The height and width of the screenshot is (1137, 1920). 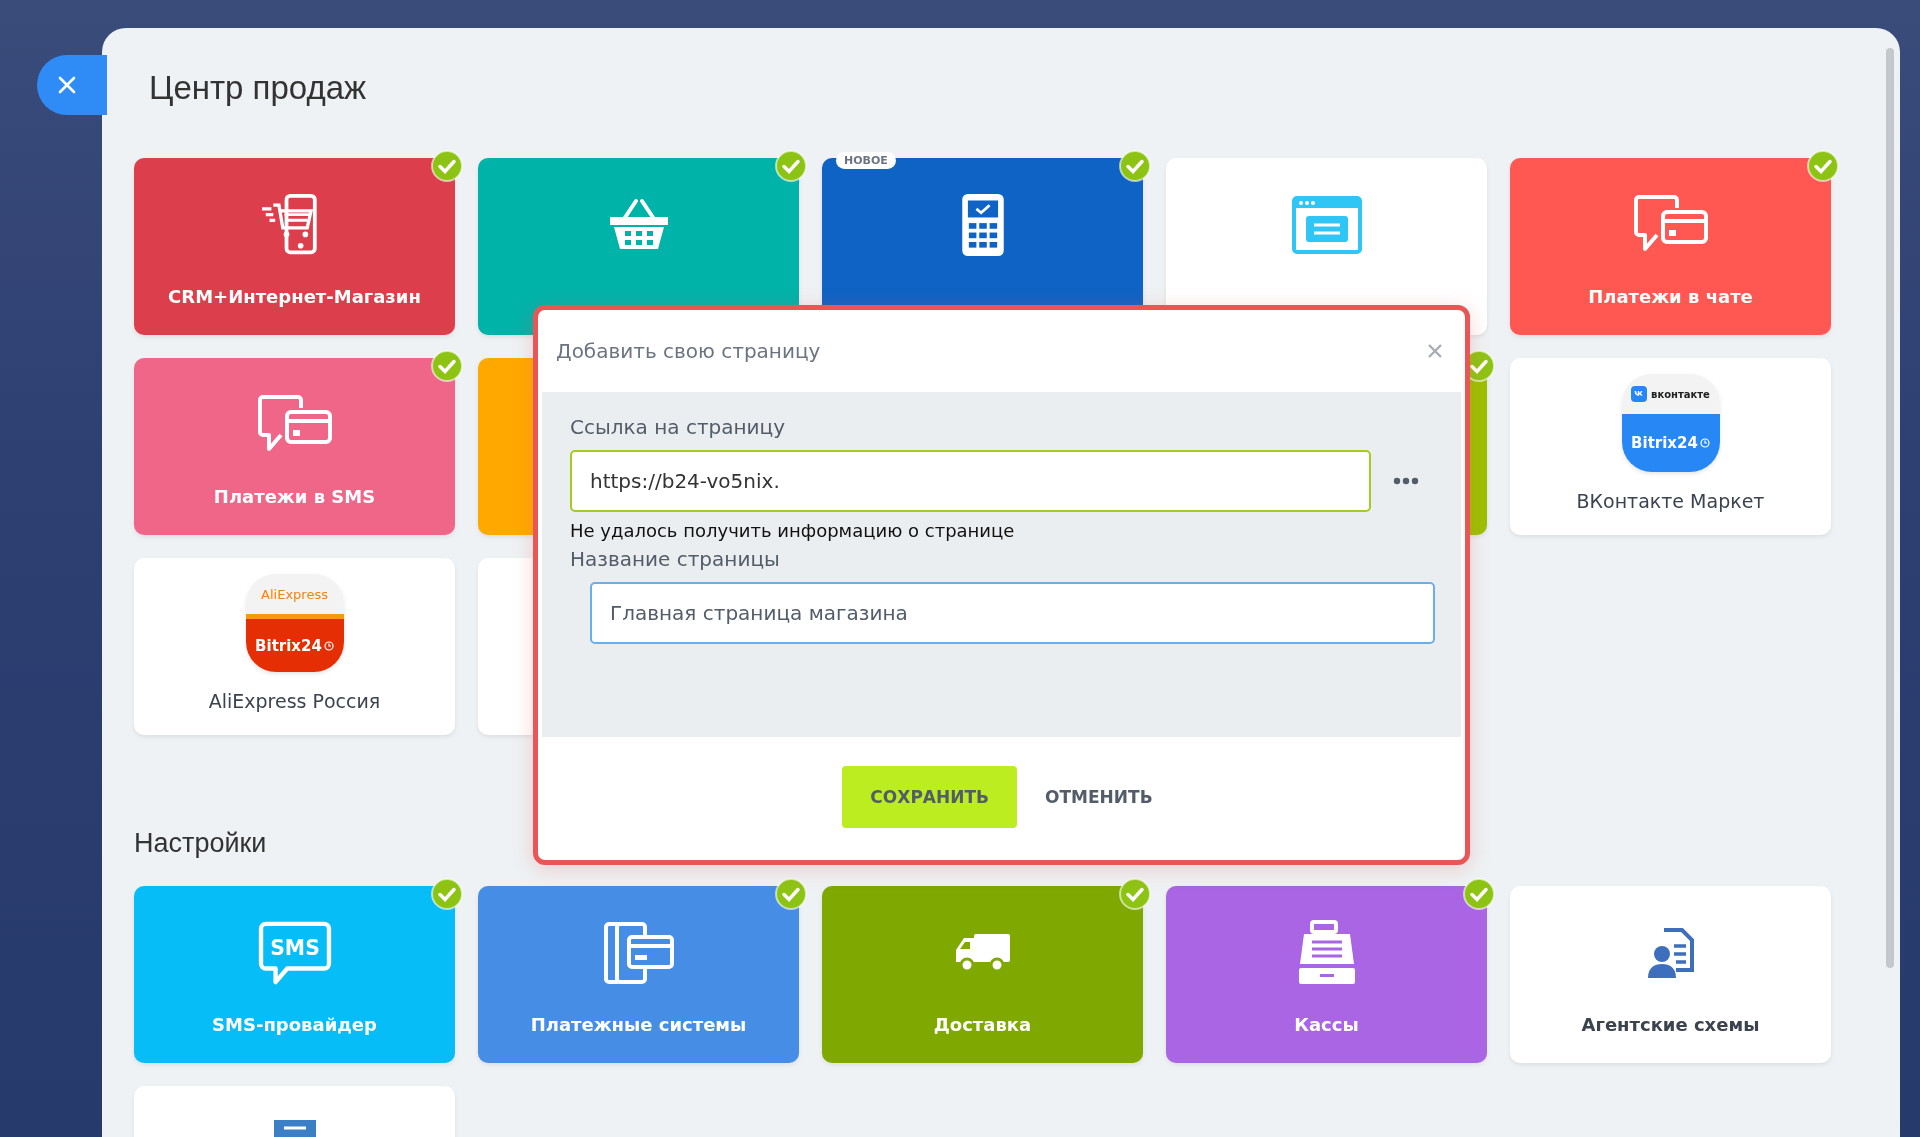 What do you see at coordinates (638, 1024) in the screenshot?
I see `tile-label: Платежные системы` at bounding box center [638, 1024].